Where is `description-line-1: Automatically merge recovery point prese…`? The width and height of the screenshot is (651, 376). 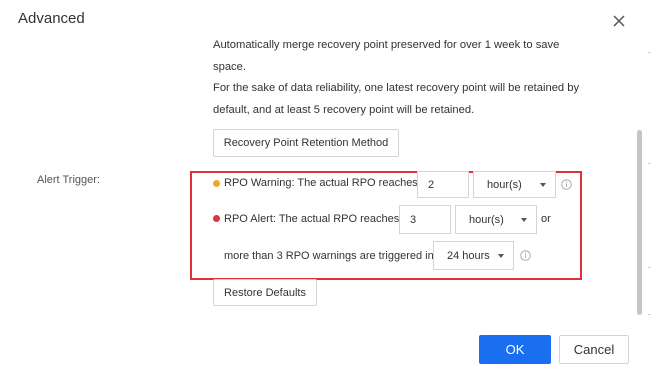
description-line-1: Automatically merge recovery point prese… is located at coordinates (386, 45).